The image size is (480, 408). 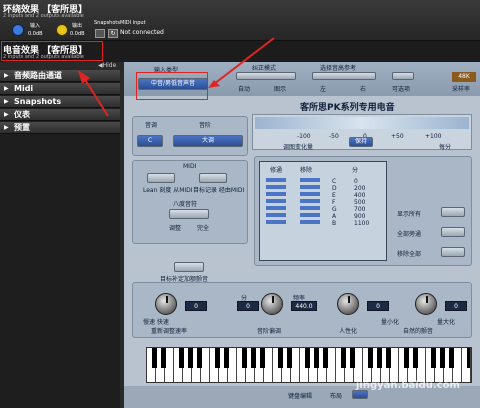 What do you see at coordinates (244, 61) in the screenshot?
I see `arrow-to-input-type` at bounding box center [244, 61].